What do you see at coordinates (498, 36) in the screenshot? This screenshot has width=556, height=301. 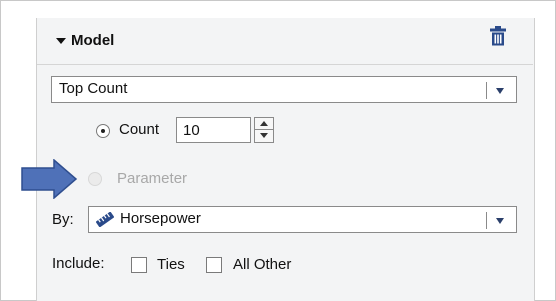 I see `trash-icon` at bounding box center [498, 36].